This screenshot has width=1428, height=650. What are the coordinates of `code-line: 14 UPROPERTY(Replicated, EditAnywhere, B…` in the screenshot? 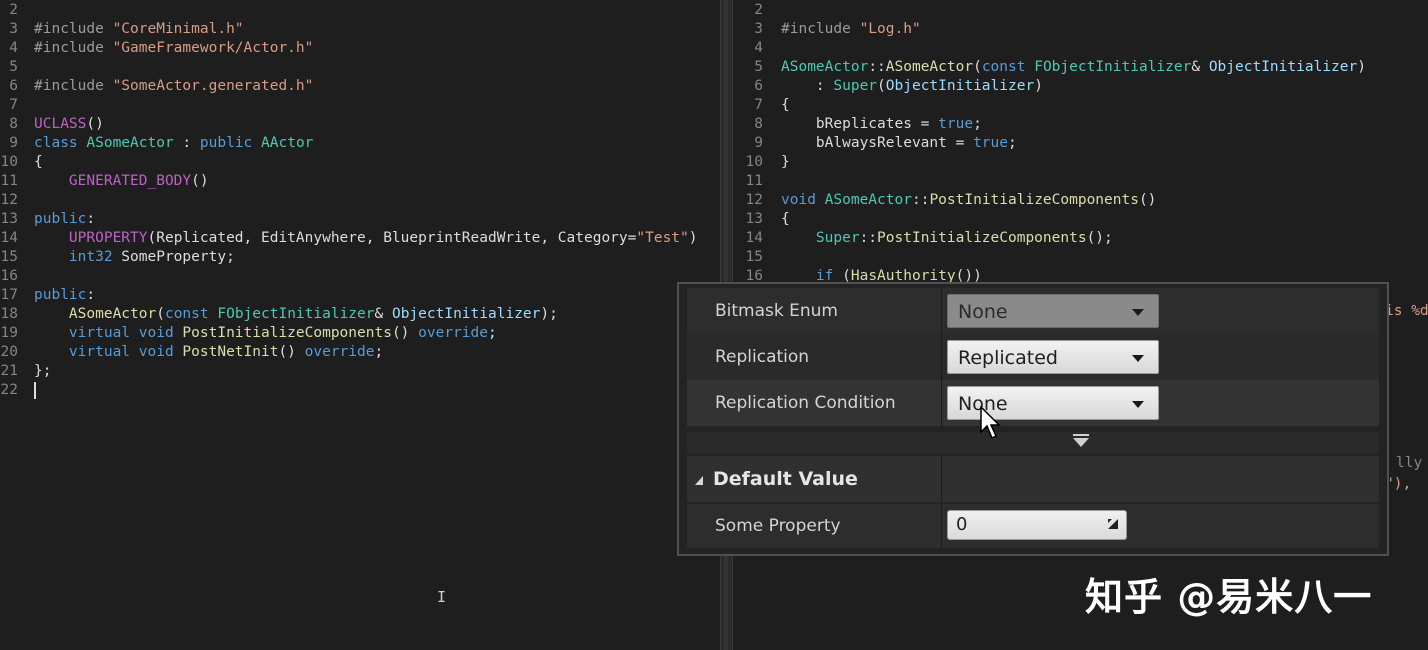 It's located at (349, 238).